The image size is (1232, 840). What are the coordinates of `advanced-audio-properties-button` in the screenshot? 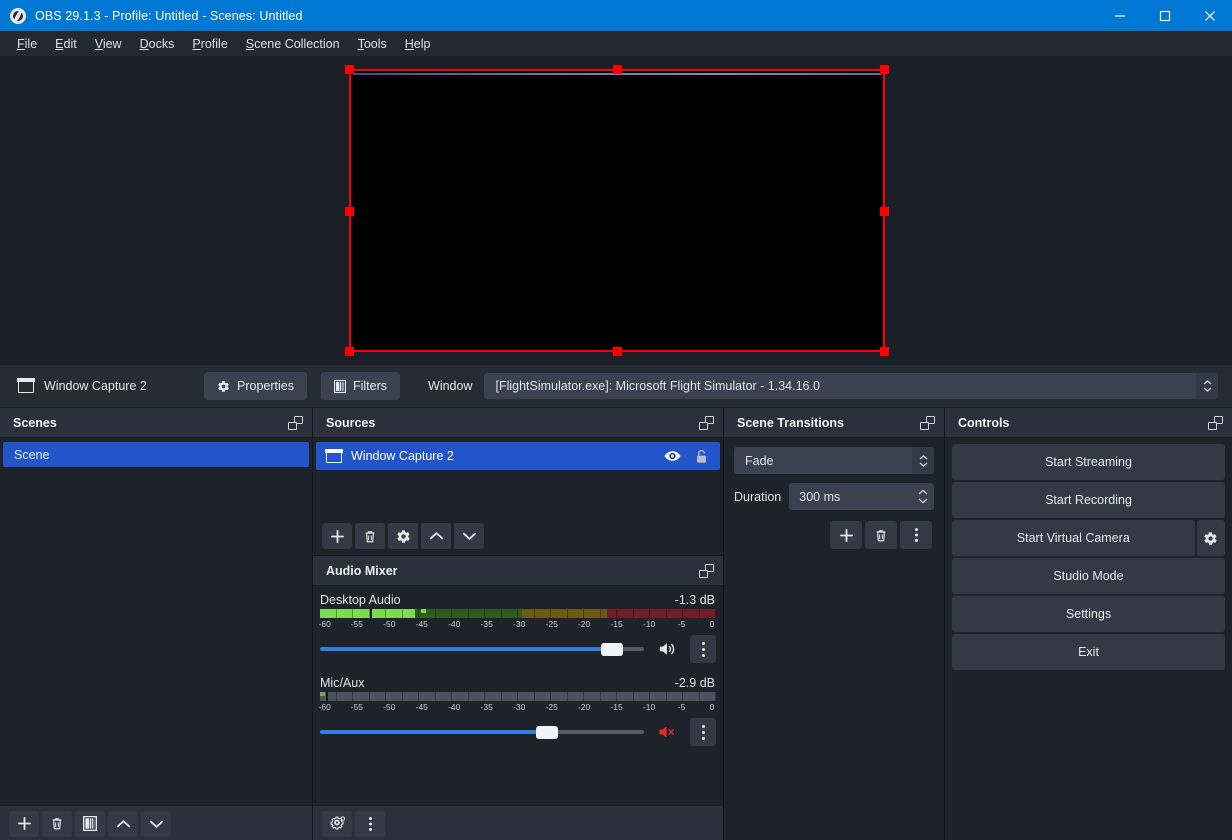 It's located at (337, 823).